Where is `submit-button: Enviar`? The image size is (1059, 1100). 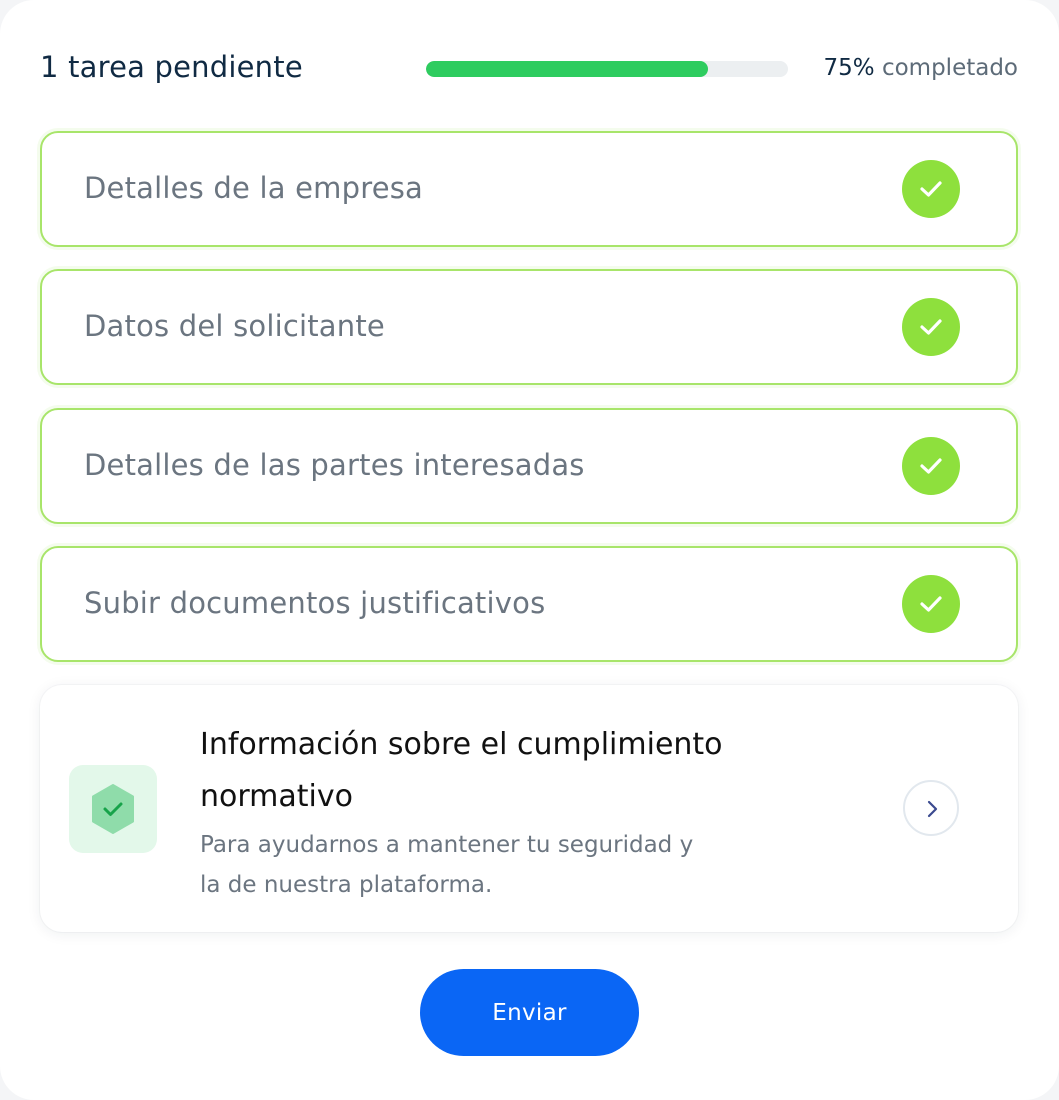
submit-button: Enviar is located at coordinates (529, 1012).